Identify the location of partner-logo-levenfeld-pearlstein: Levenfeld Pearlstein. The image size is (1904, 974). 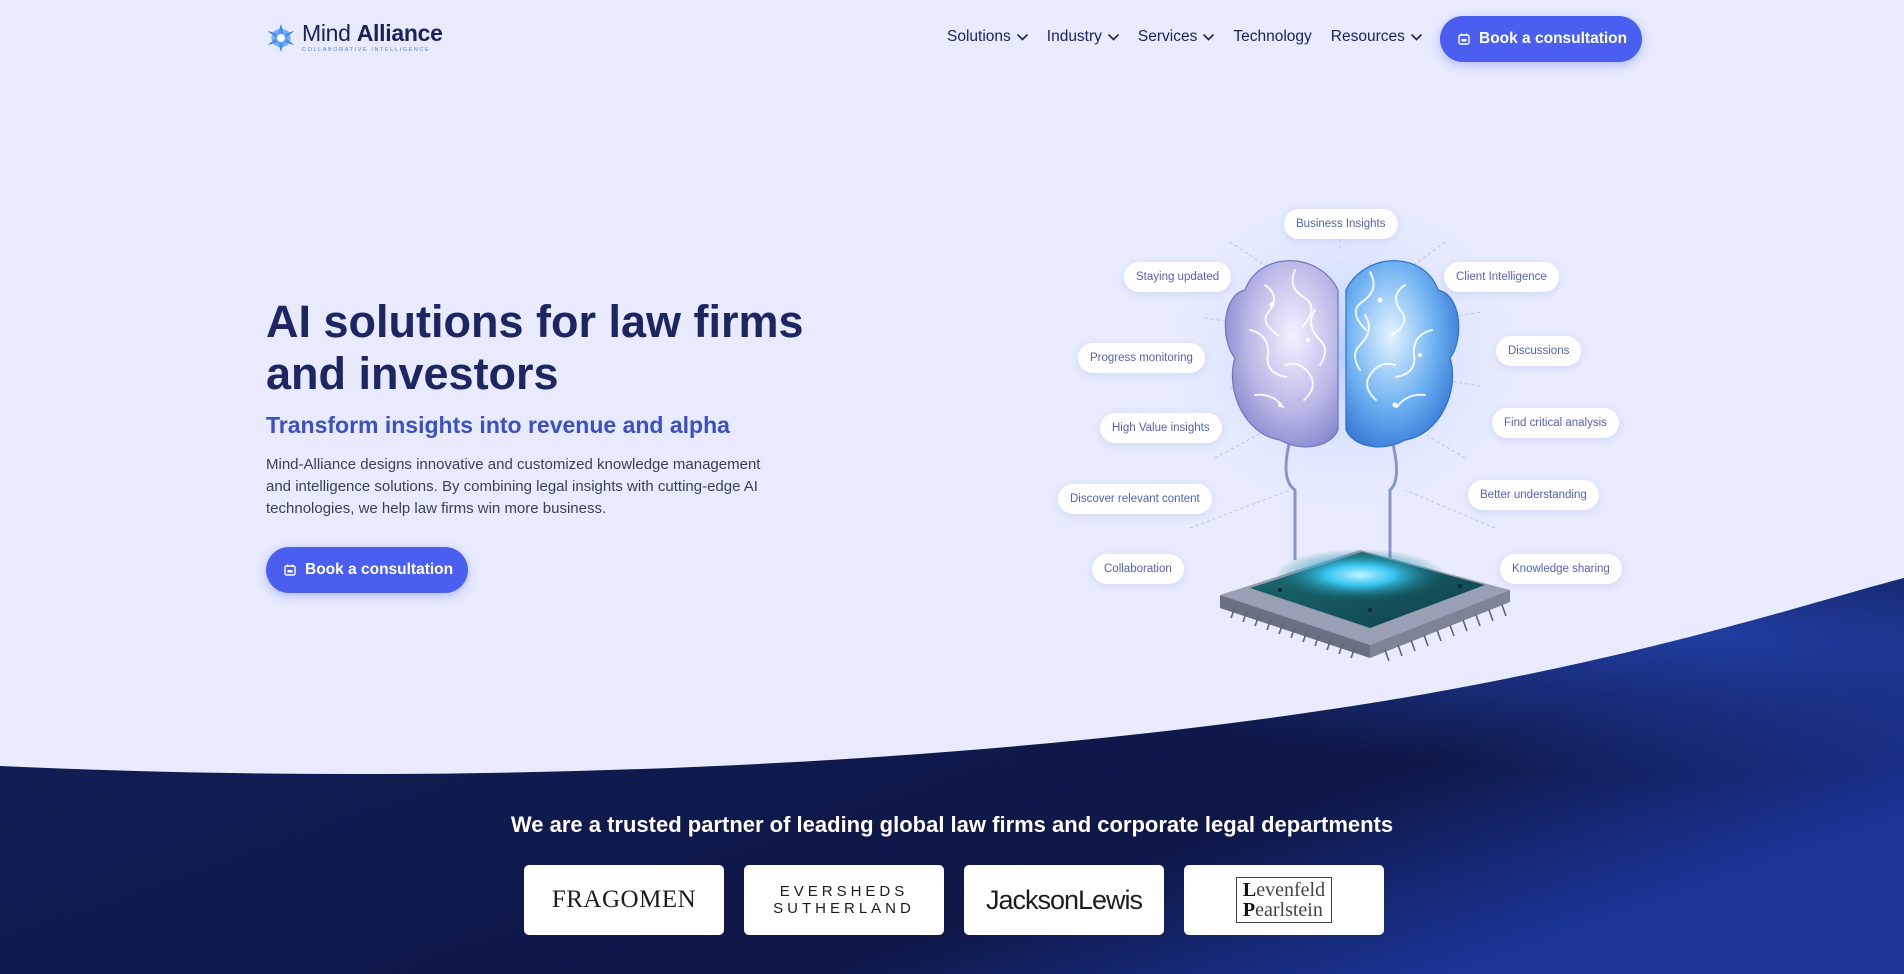
(1284, 900).